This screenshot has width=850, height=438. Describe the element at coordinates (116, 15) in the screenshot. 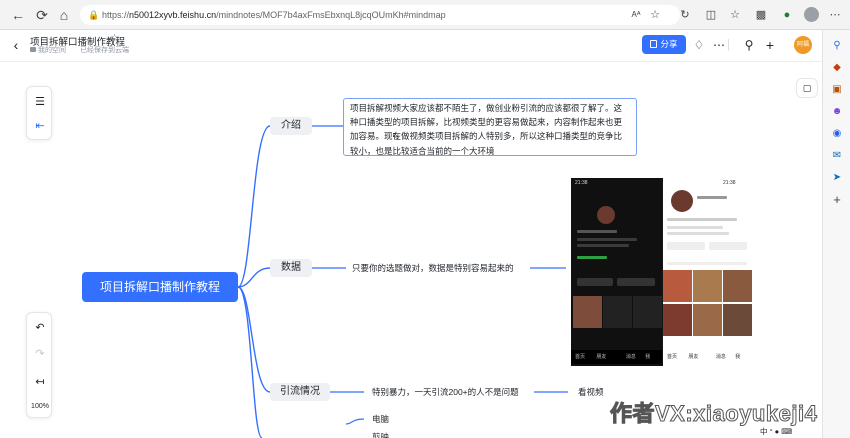

I see `url-prefix: https://` at that location.